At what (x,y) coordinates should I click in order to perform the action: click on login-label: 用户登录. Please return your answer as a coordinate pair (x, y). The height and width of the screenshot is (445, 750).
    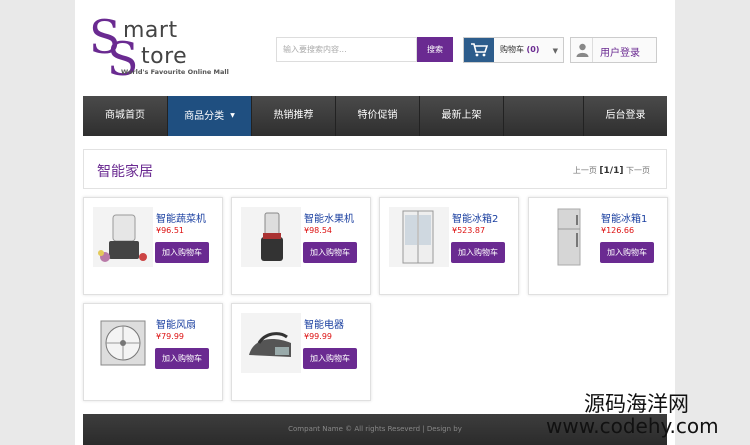
    Looking at the image, I should click on (620, 53).